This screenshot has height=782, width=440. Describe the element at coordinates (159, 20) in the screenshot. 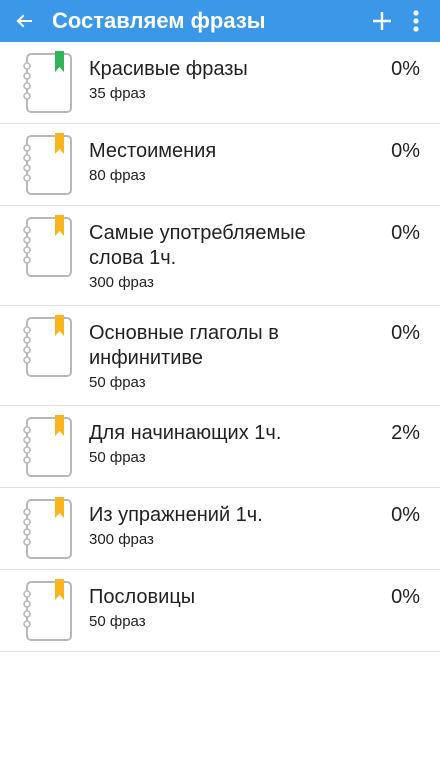

I see `page-title: Составляем фразы` at that location.